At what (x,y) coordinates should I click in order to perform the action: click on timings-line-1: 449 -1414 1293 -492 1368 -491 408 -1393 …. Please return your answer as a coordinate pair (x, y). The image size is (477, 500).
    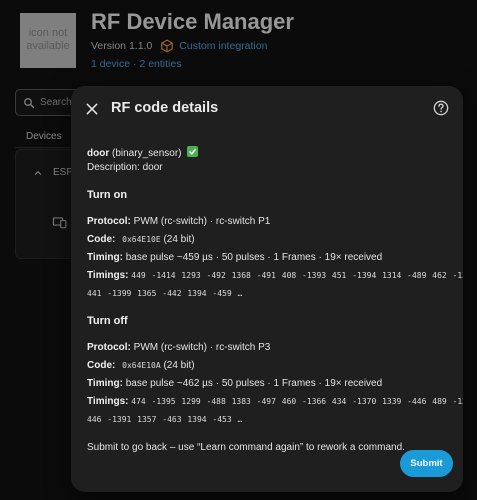
    Looking at the image, I should click on (297, 275).